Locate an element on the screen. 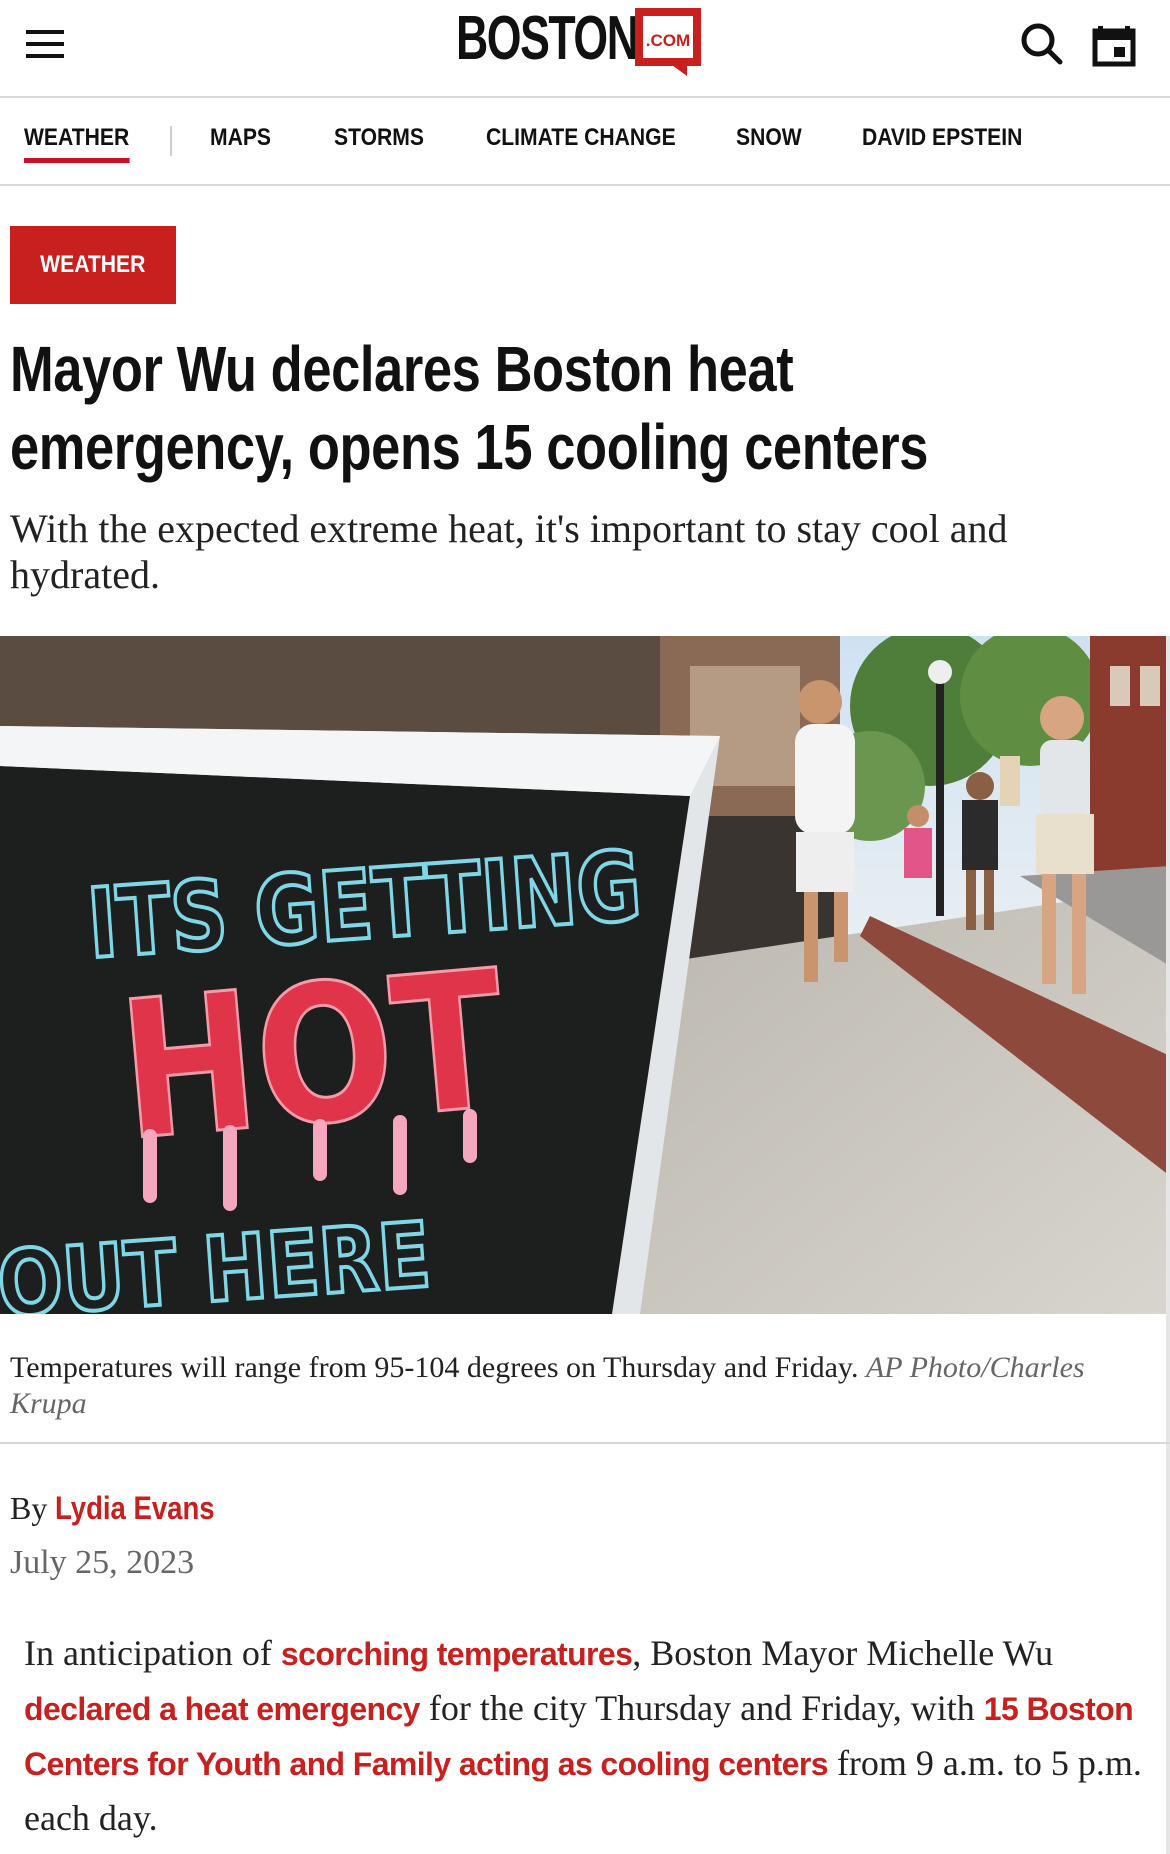 This screenshot has width=1170, height=1854. logo-wordmark: BOSTON is located at coordinates (547, 38).